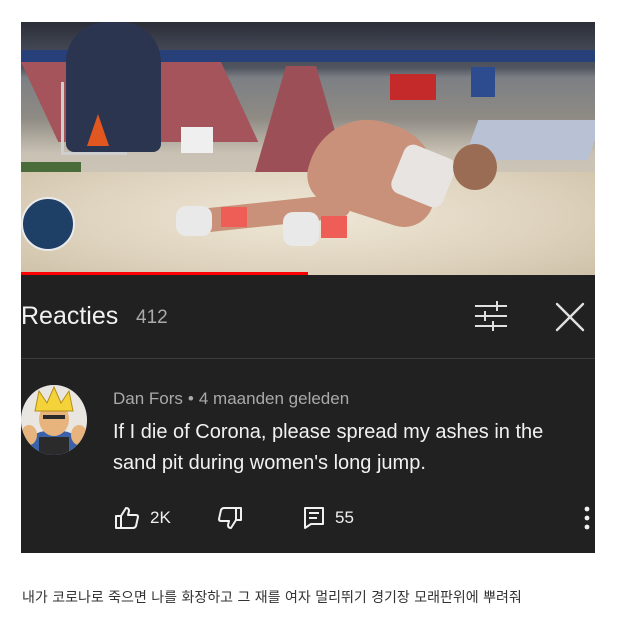 Image resolution: width=624 pixels, height=617 pixels. What do you see at coordinates (475, 167) in the screenshot?
I see `athlete-head` at bounding box center [475, 167].